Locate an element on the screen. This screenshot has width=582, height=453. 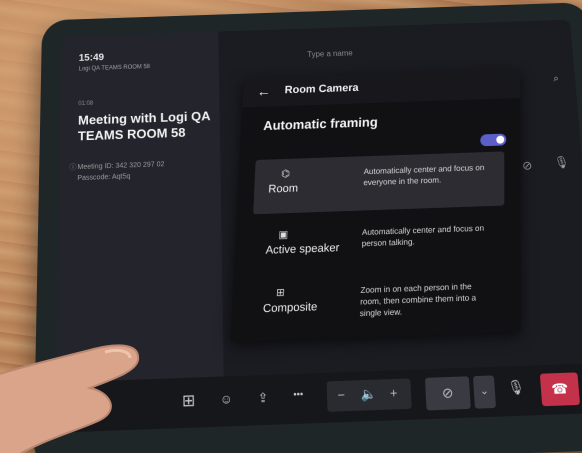
automatic-framing-title: Automatic framing is located at coordinates (320, 124).